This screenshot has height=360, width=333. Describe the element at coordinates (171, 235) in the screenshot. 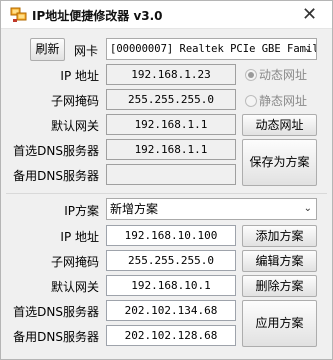

I see `scheme-ip-input: 192.168.10.100` at that location.